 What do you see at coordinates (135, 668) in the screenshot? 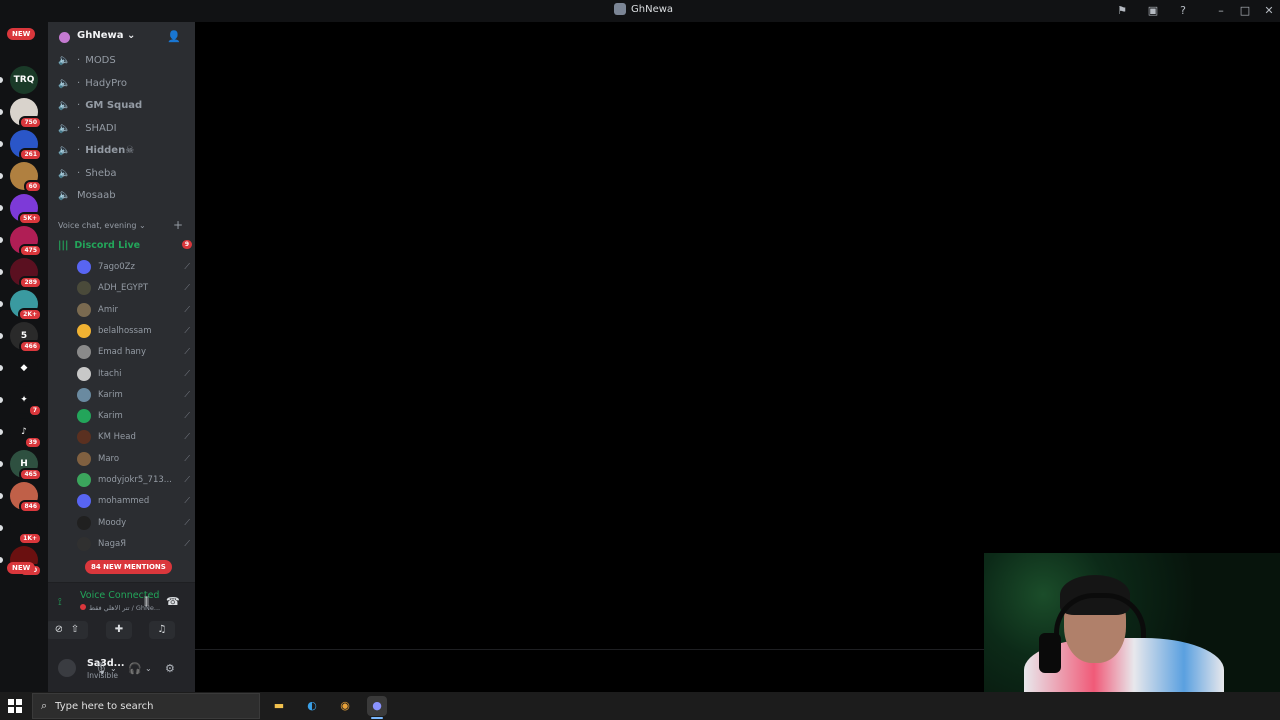
I see `headphones-icon: 🎧` at bounding box center [135, 668].